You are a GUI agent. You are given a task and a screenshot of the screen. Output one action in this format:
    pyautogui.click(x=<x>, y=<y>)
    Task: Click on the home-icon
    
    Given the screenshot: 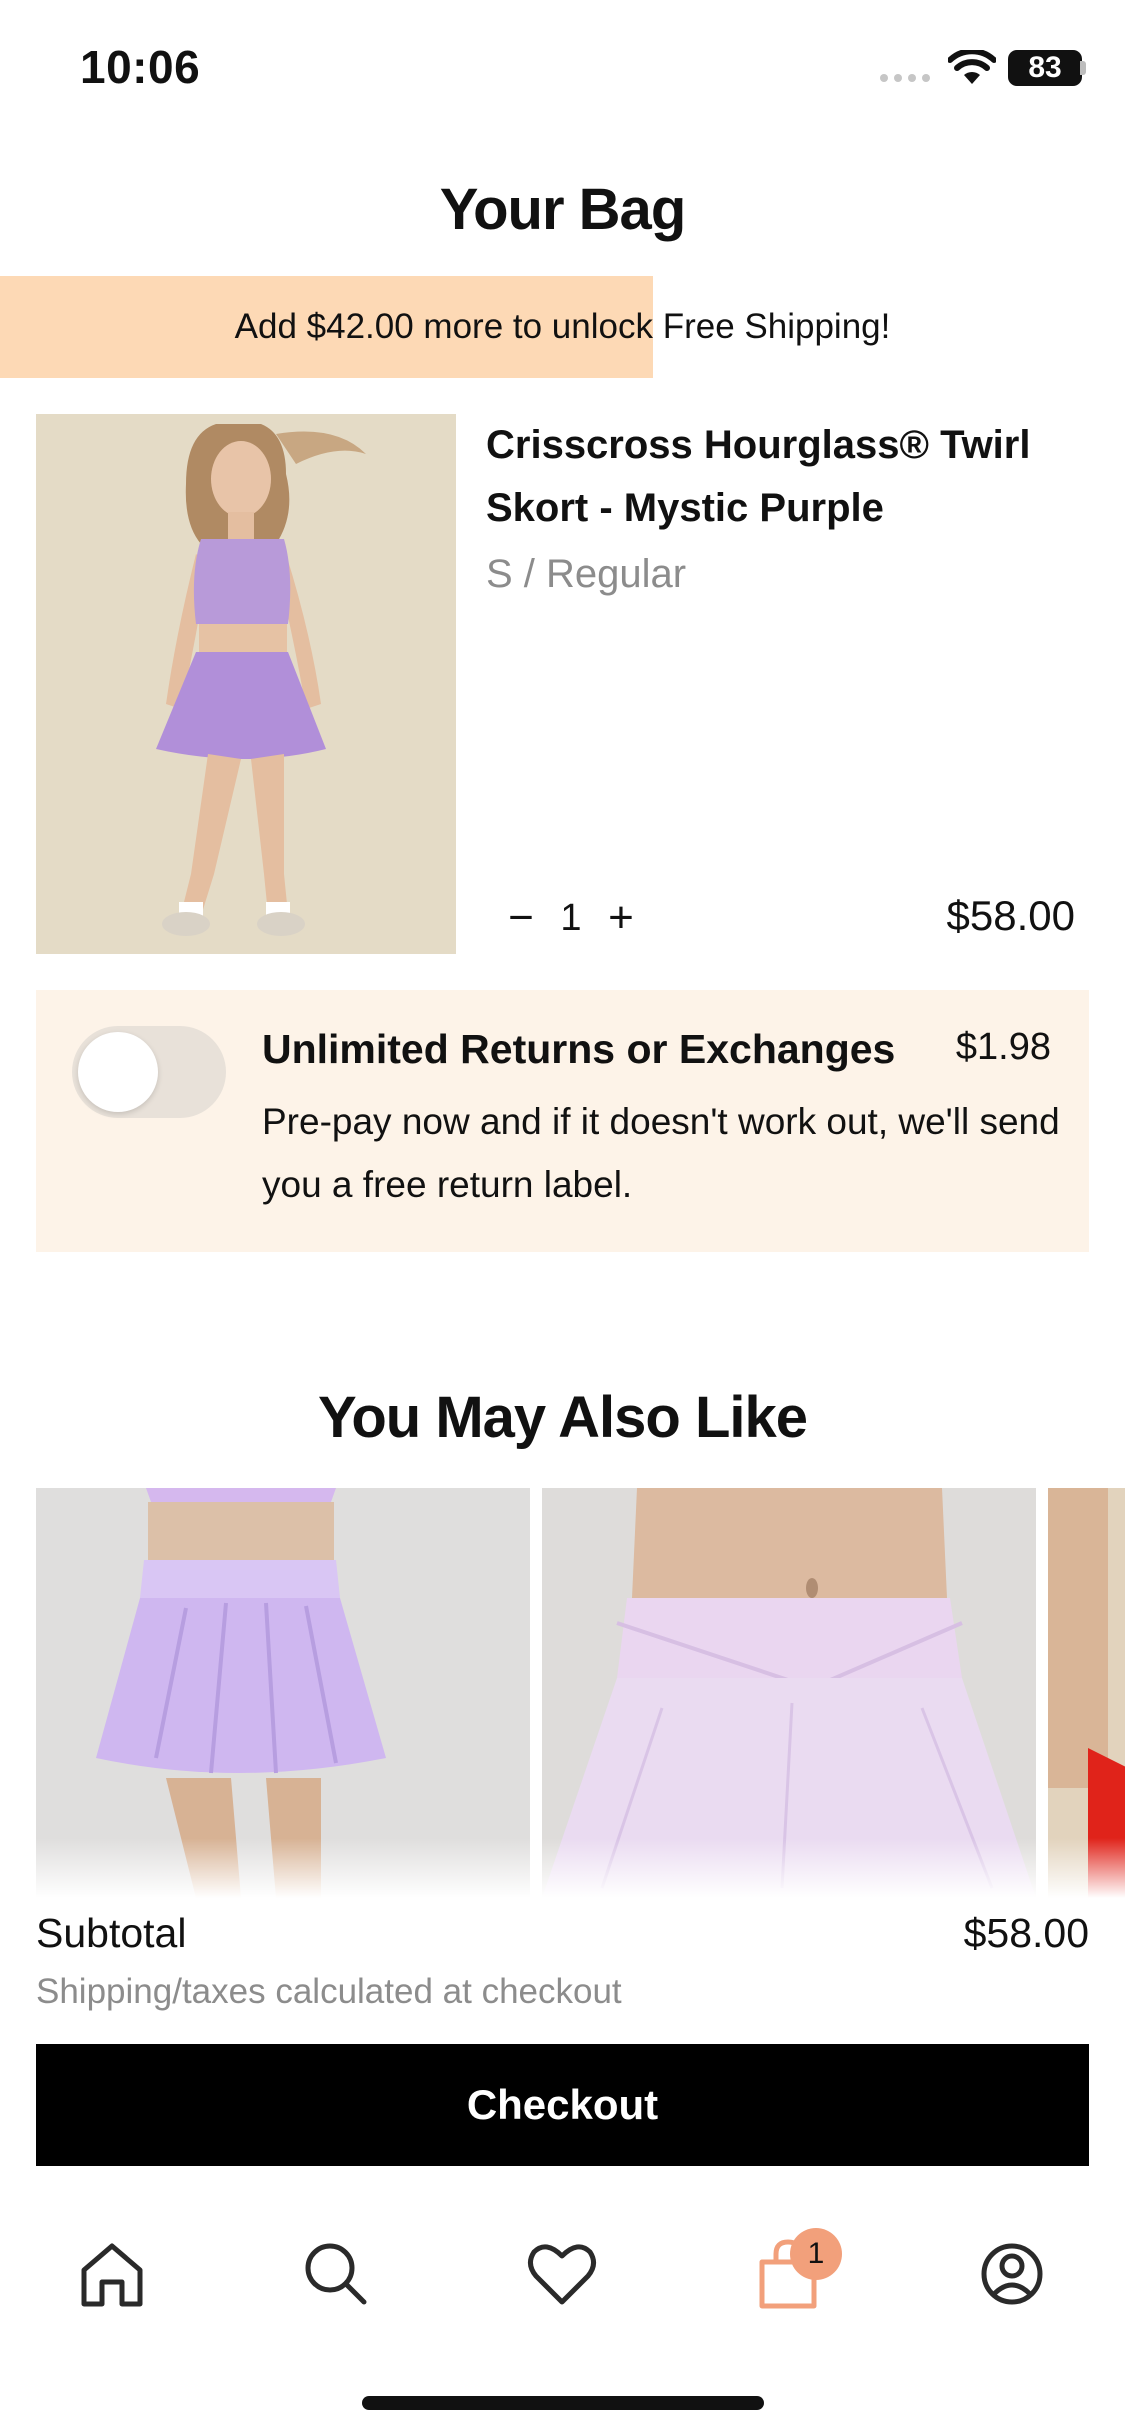 What is the action you would take?
    pyautogui.click(x=112, y=2274)
    